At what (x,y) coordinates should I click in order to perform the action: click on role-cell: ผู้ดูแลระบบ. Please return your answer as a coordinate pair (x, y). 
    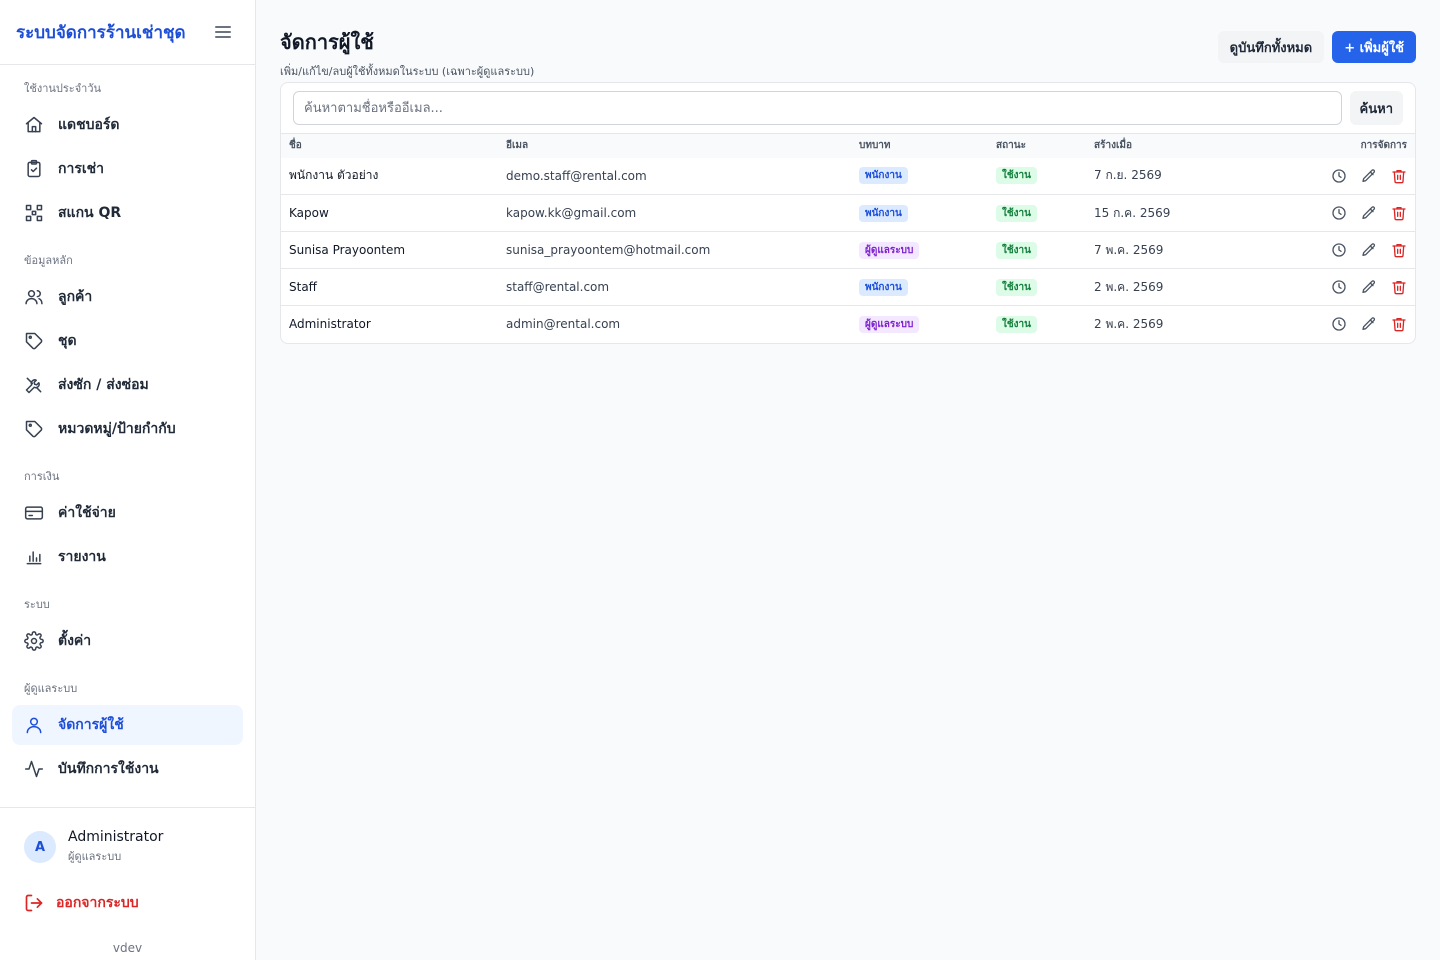
    Looking at the image, I should click on (919, 250).